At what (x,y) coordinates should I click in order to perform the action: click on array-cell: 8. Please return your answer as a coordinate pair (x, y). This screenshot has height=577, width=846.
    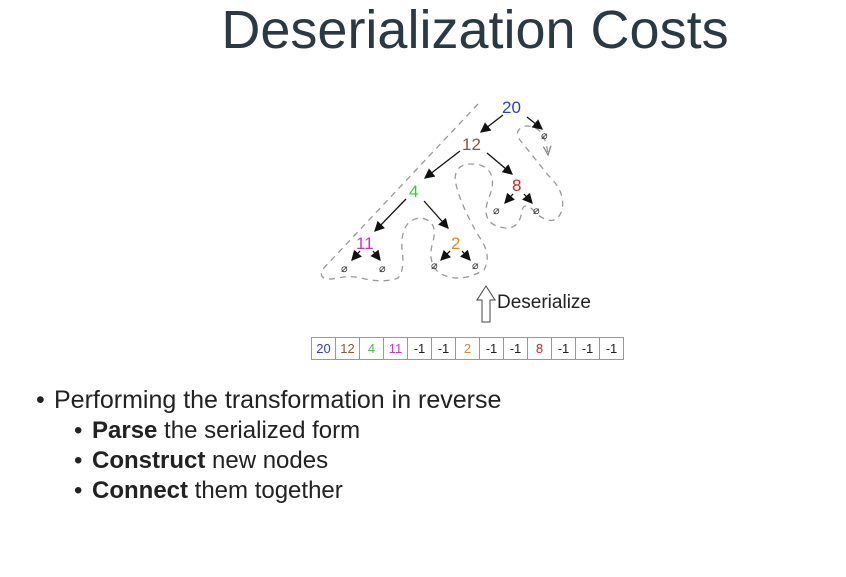
    Looking at the image, I should click on (539, 348).